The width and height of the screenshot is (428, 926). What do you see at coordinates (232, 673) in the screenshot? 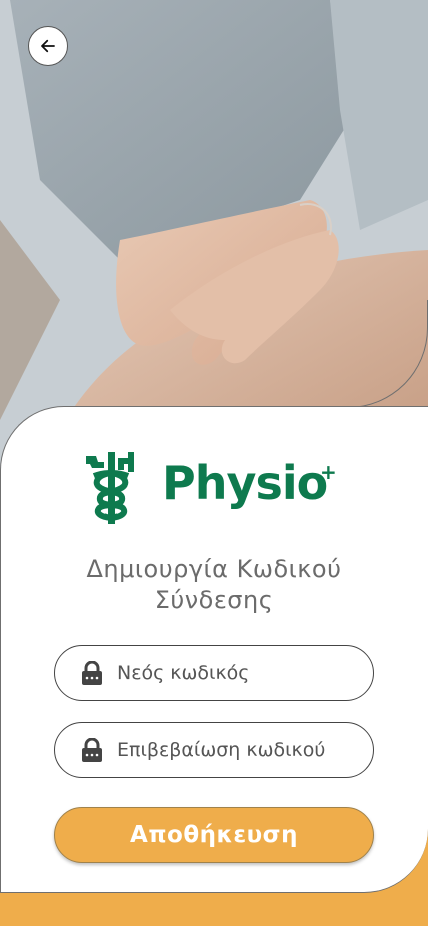
I see `new-password-input` at bounding box center [232, 673].